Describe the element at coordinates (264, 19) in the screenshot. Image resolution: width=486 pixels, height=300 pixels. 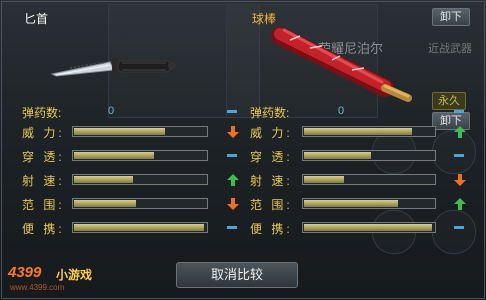
I see `right-weapon-name: 球棒` at that location.